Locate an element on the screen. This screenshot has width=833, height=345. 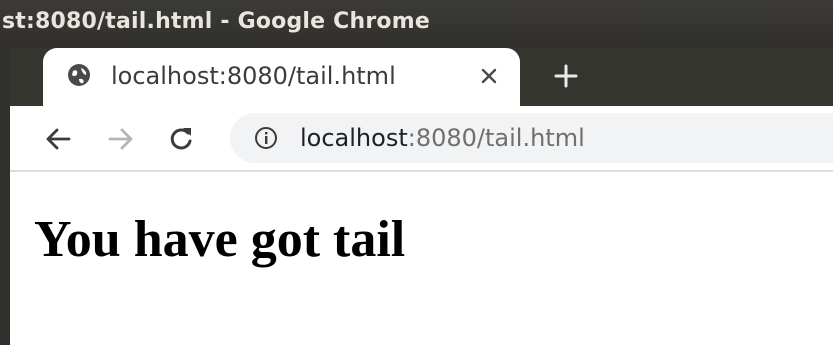
info-icon is located at coordinates (266, 138).